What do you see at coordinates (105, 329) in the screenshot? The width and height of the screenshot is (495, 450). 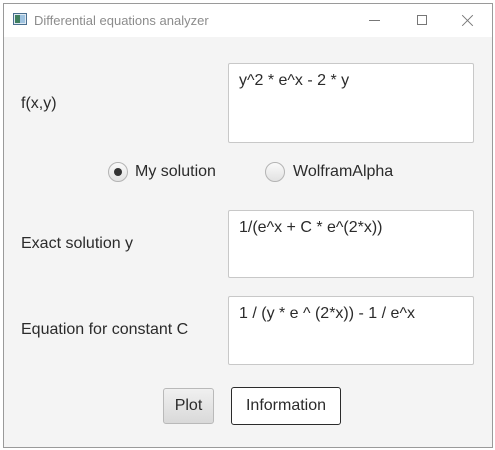 I see `constant-equation-label: Equation for constant C` at bounding box center [105, 329].